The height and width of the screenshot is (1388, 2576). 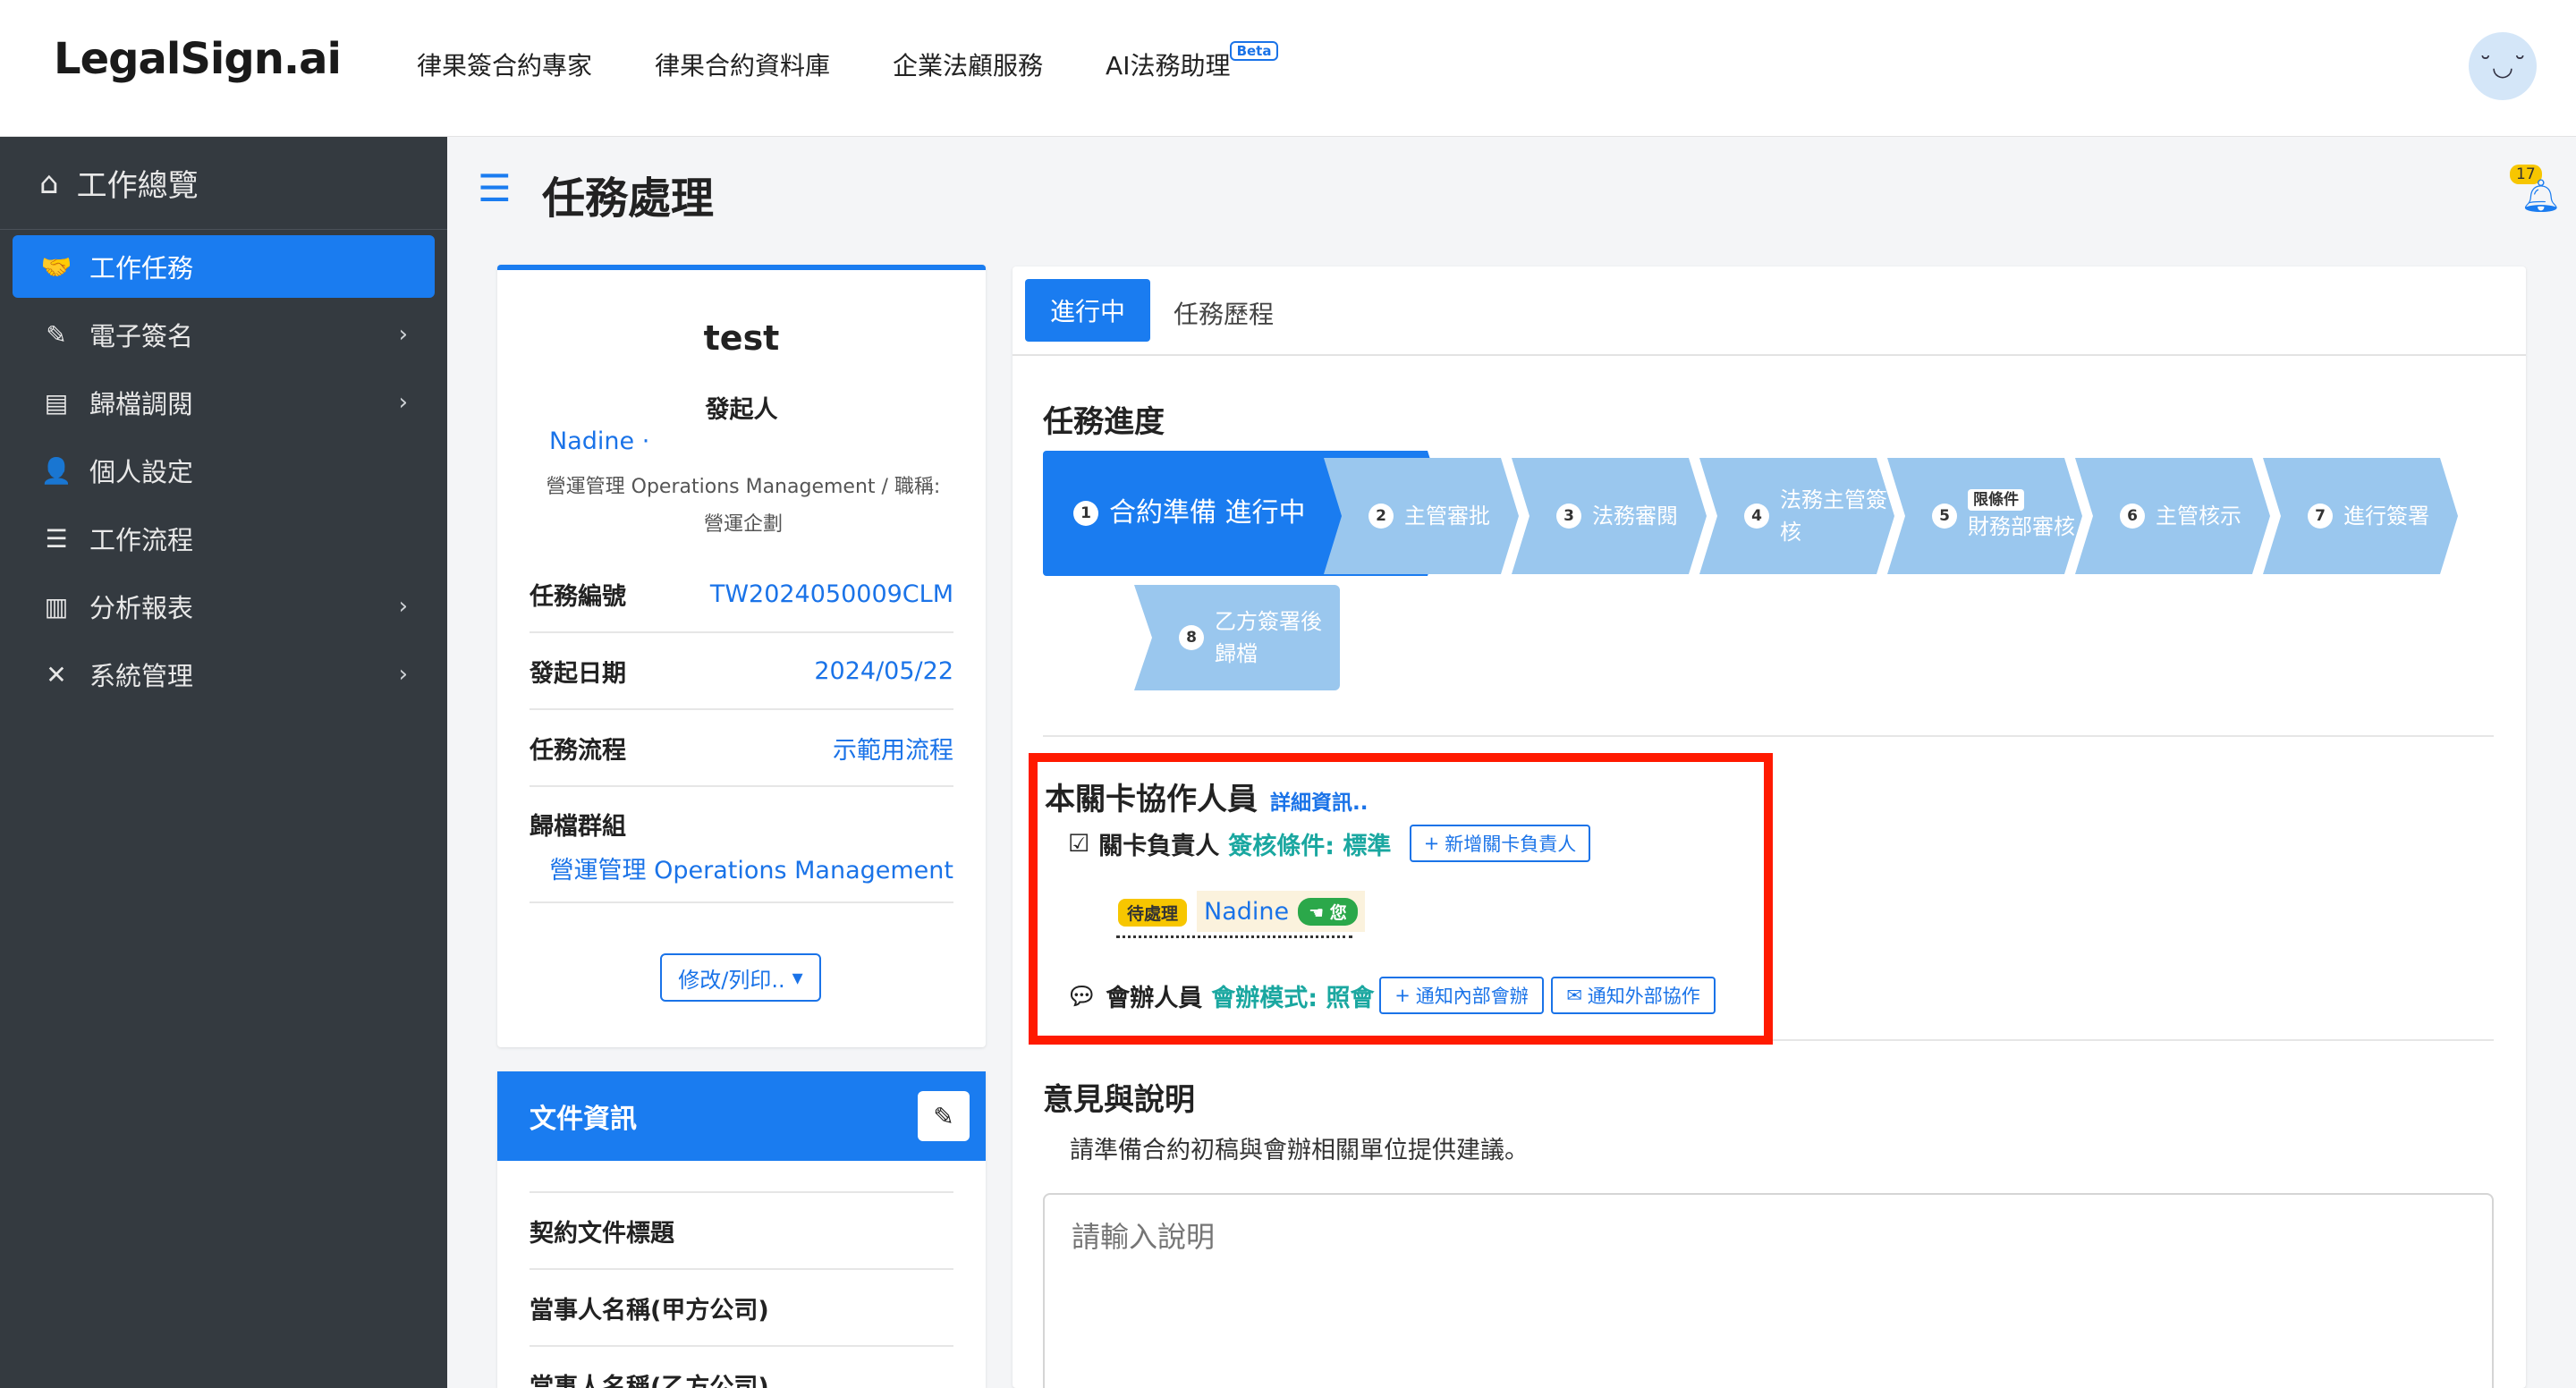 What do you see at coordinates (2021, 516) in the screenshot?
I see `step-label-wrap: 限條件 財務部審核` at bounding box center [2021, 516].